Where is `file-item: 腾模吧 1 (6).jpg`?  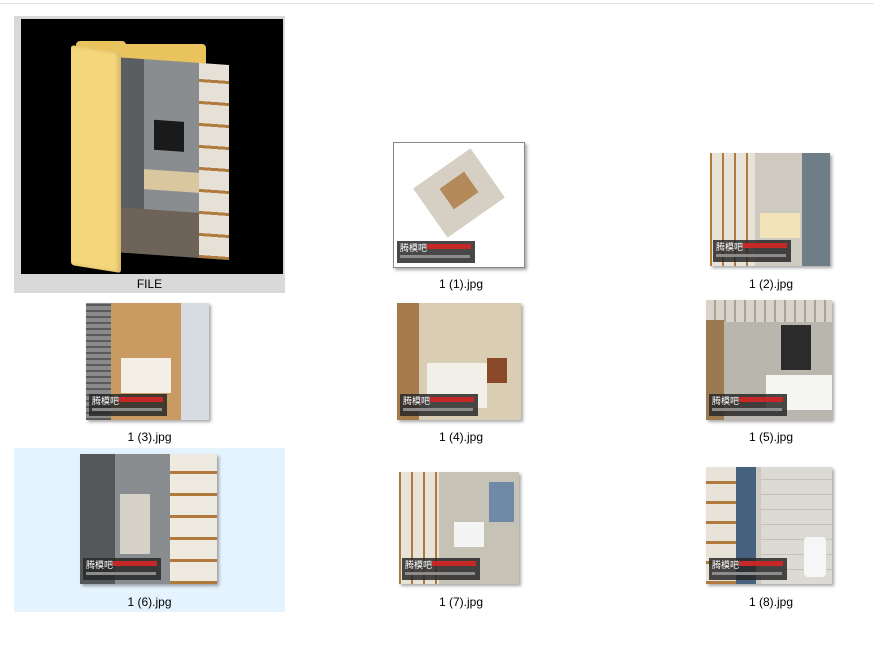
file-item: 腾模吧 1 (6).jpg is located at coordinates (149, 530).